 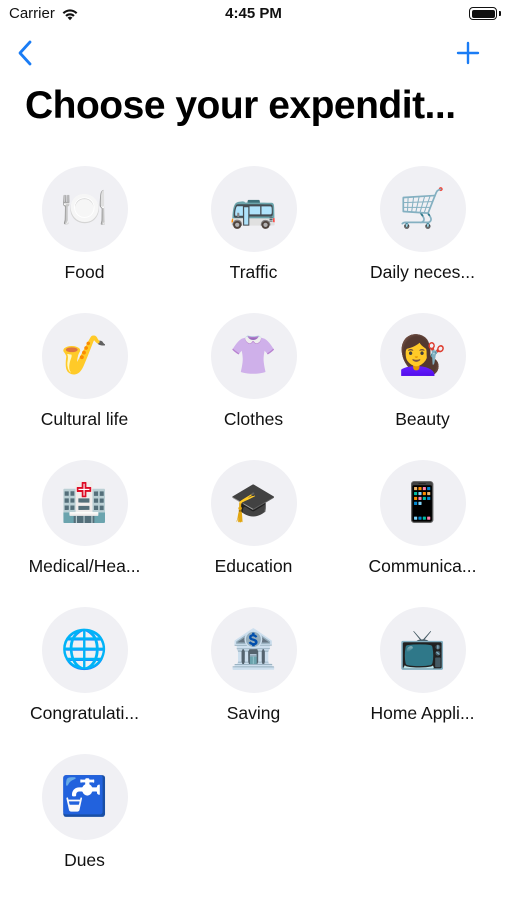 I want to click on fork-knife-plate-icon: 🍽️, so click(x=84, y=209).